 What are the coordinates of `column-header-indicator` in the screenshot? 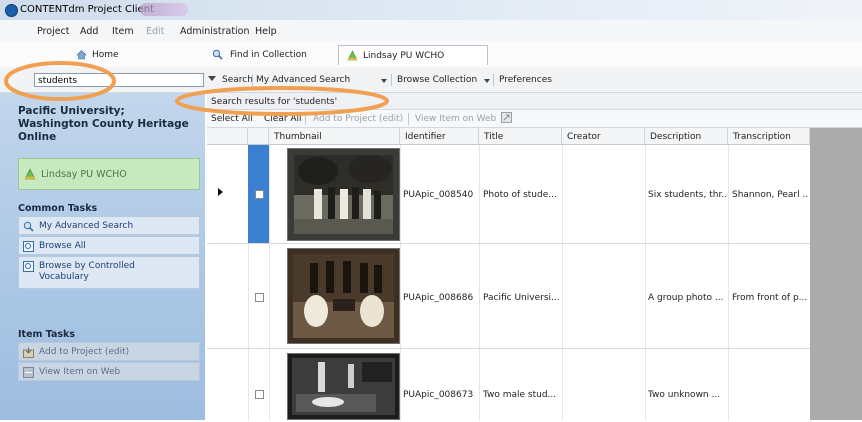 It's located at (227, 136).